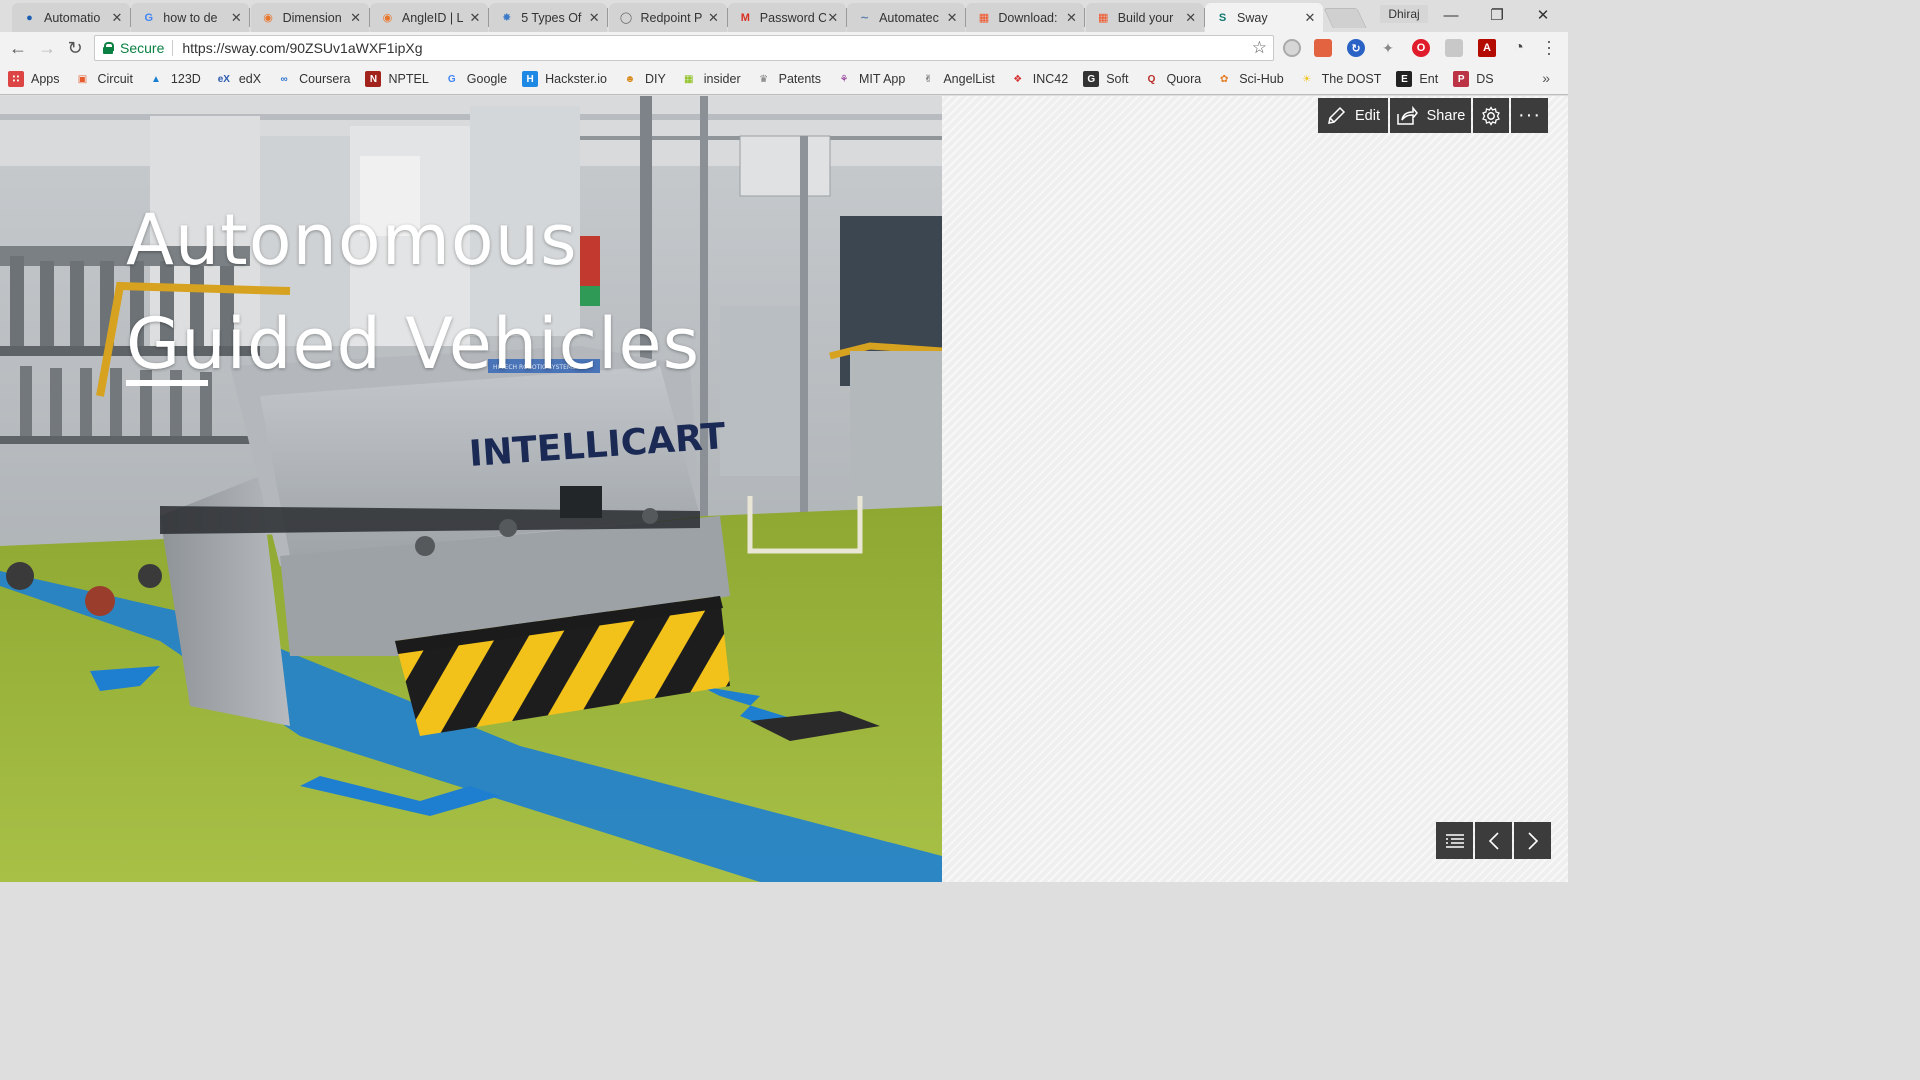 The image size is (1920, 1080). What do you see at coordinates (787, 17) in the screenshot?
I see `browser-tab: M Password C ✕` at bounding box center [787, 17].